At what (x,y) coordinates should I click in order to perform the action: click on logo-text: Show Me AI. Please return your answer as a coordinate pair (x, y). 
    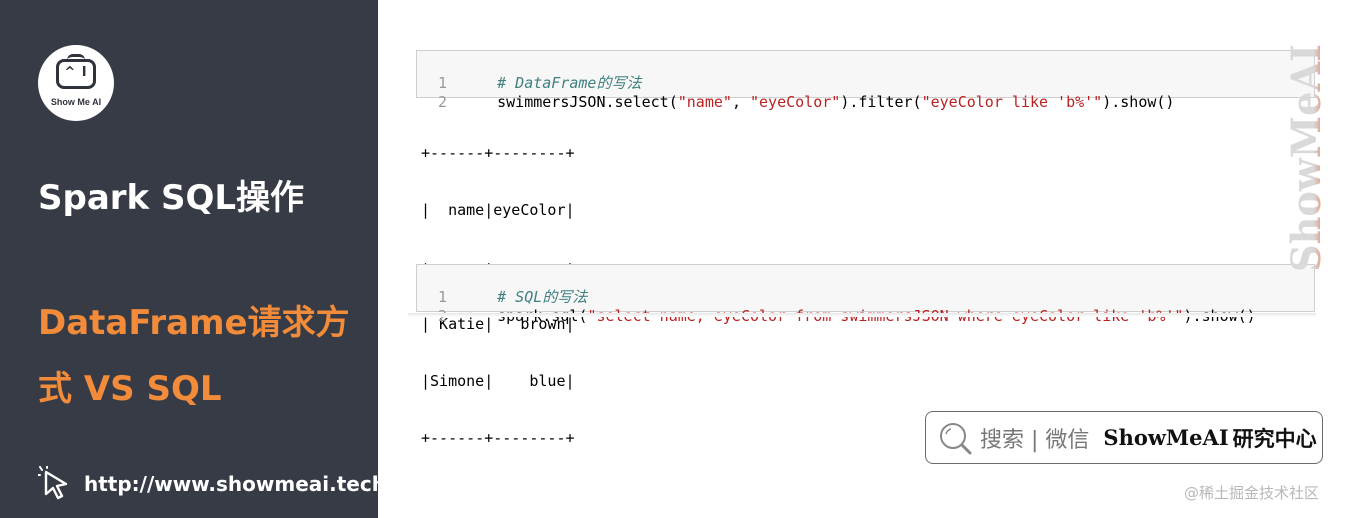
    Looking at the image, I should click on (76, 102).